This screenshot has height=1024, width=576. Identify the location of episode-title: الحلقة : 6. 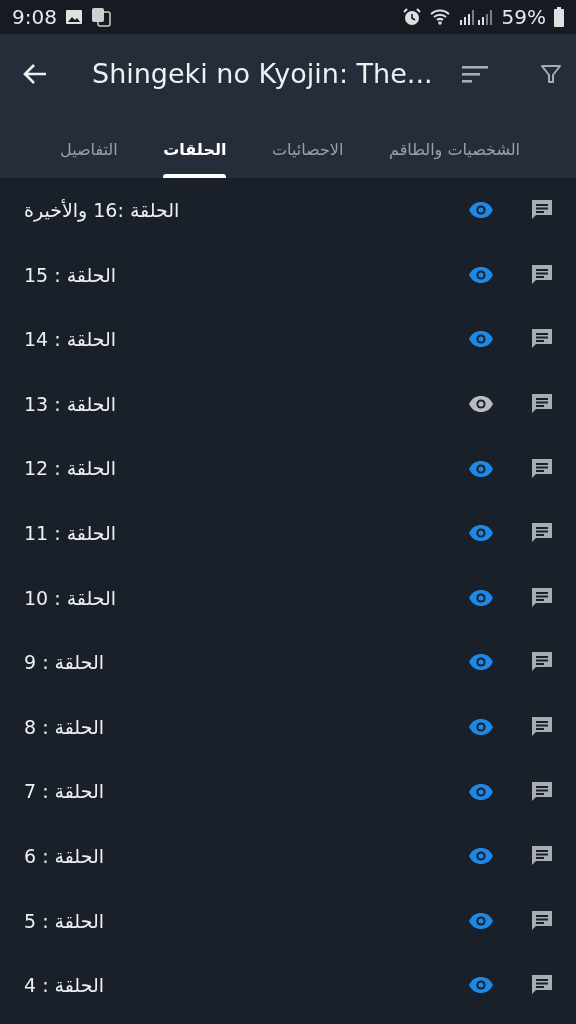
(64, 856).